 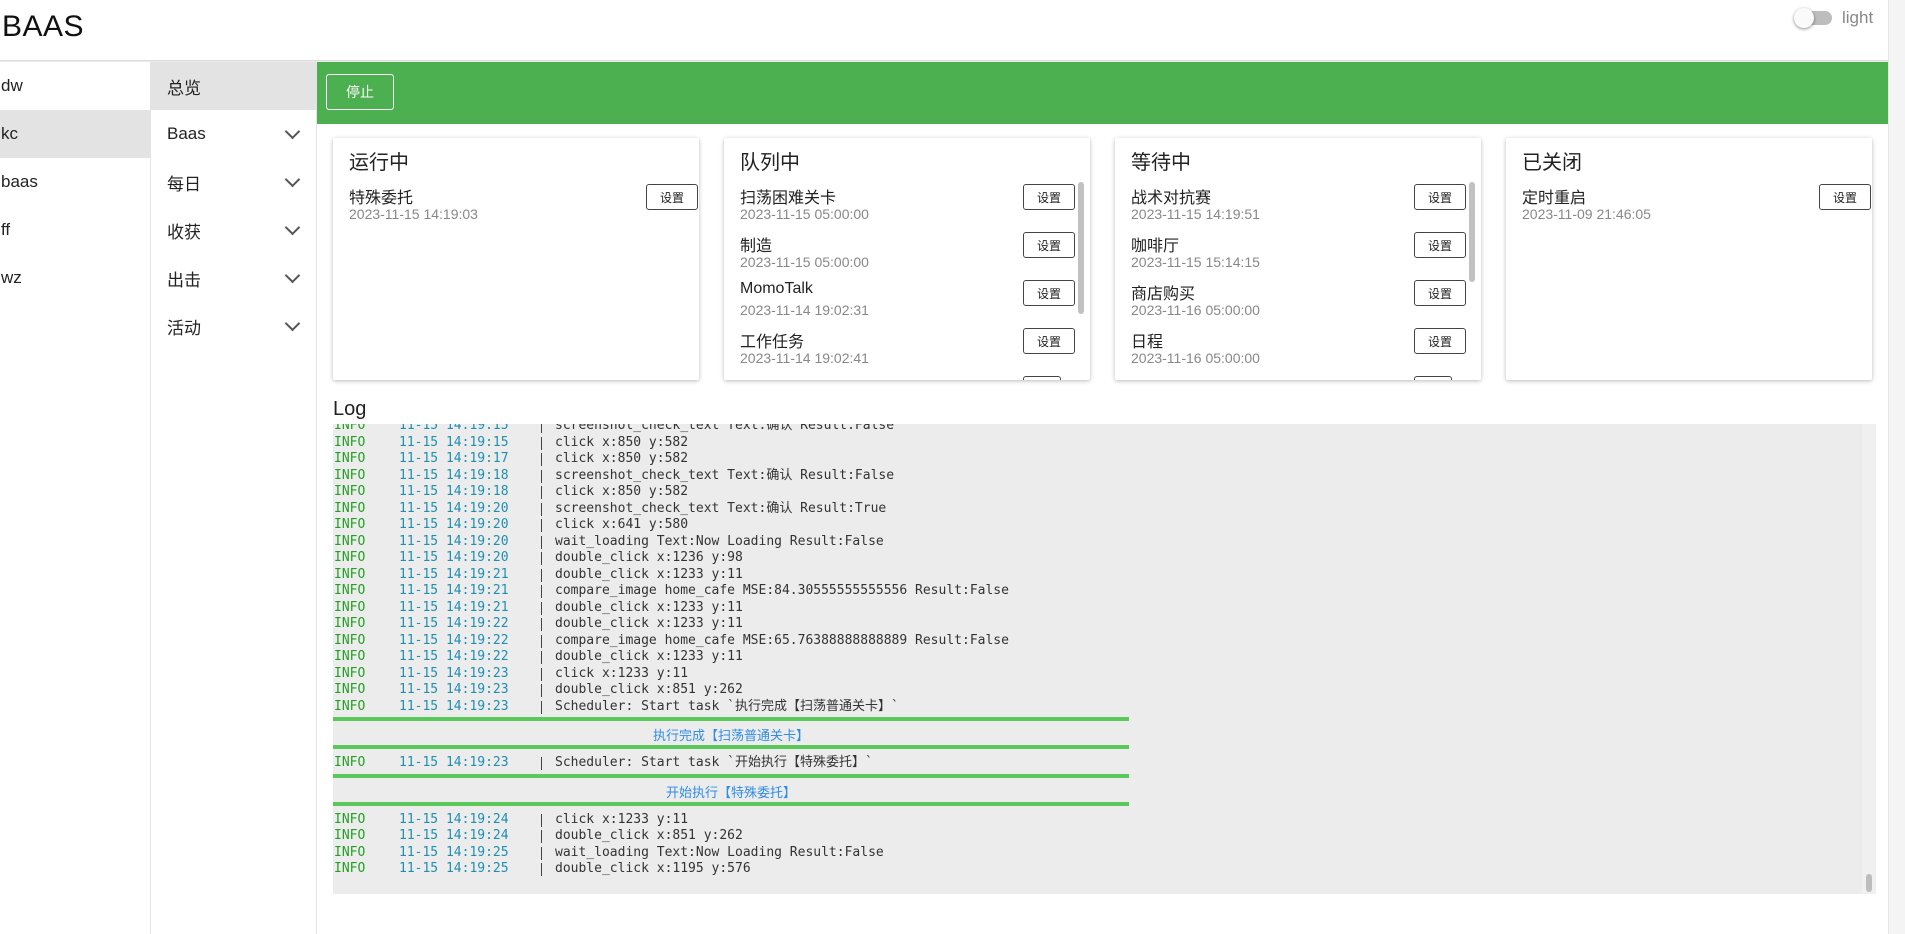 What do you see at coordinates (1147, 342) in the screenshot?
I see `task-name: 日程` at bounding box center [1147, 342].